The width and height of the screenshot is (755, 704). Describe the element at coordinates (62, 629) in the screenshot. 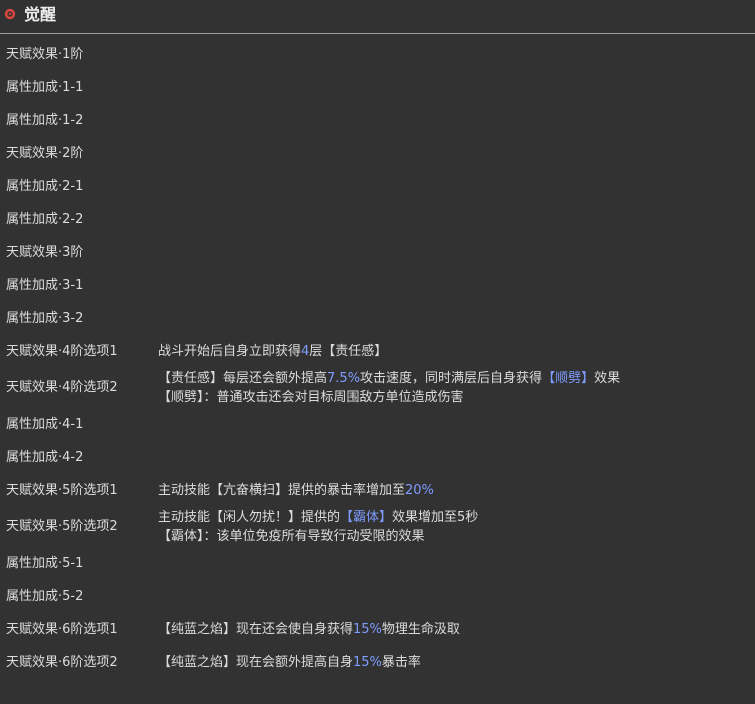

I see `row-label: 天赋效果·6阶选项1` at that location.